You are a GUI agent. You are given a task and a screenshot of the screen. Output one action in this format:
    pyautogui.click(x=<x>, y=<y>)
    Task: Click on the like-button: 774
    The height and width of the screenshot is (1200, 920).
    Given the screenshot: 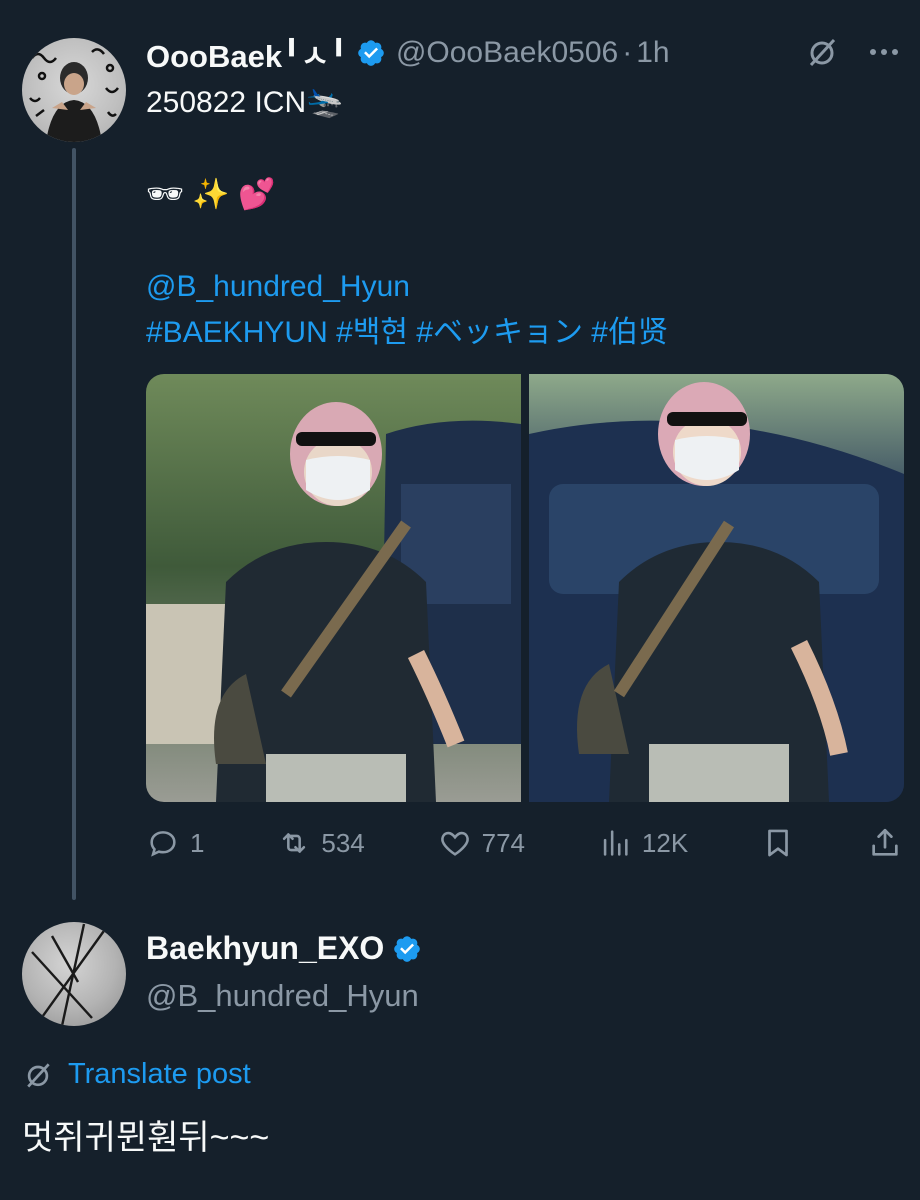 What is the action you would take?
    pyautogui.click(x=481, y=843)
    